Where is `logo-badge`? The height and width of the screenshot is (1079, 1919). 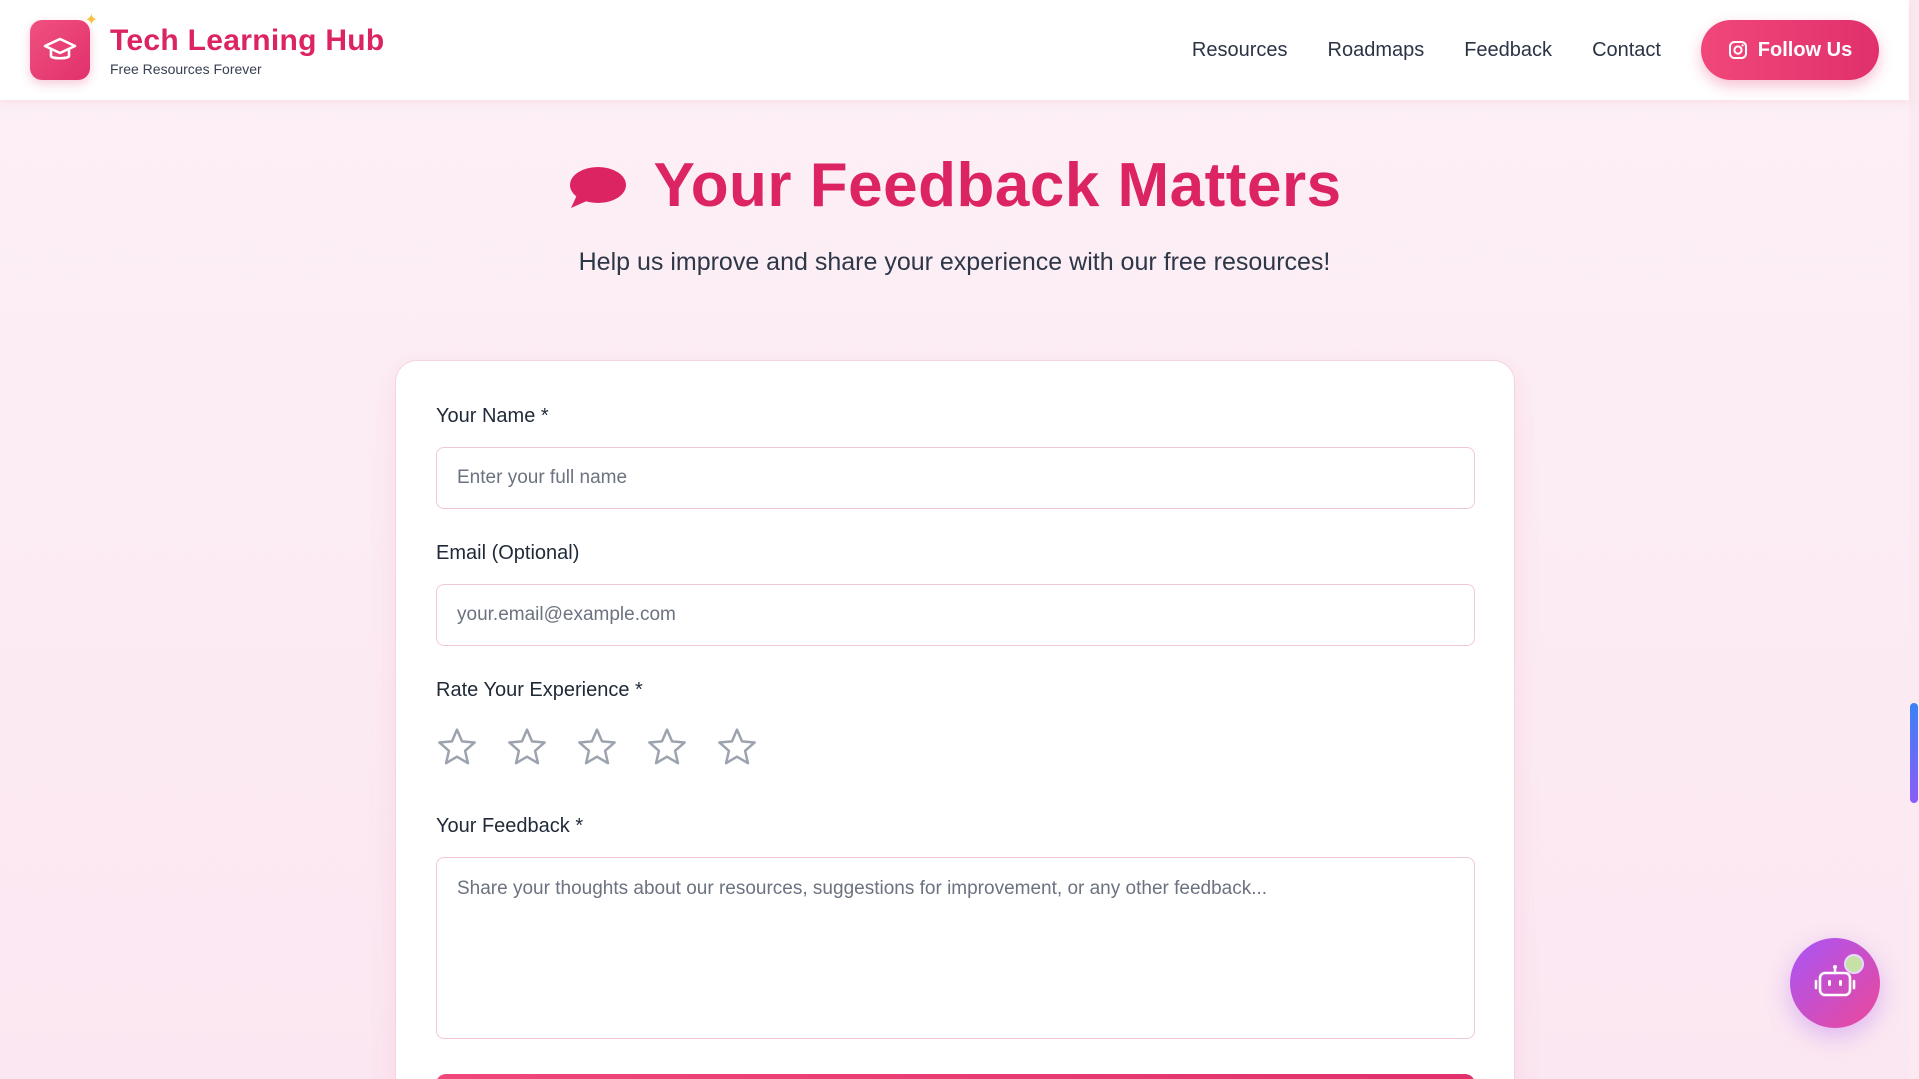 logo-badge is located at coordinates (60, 50).